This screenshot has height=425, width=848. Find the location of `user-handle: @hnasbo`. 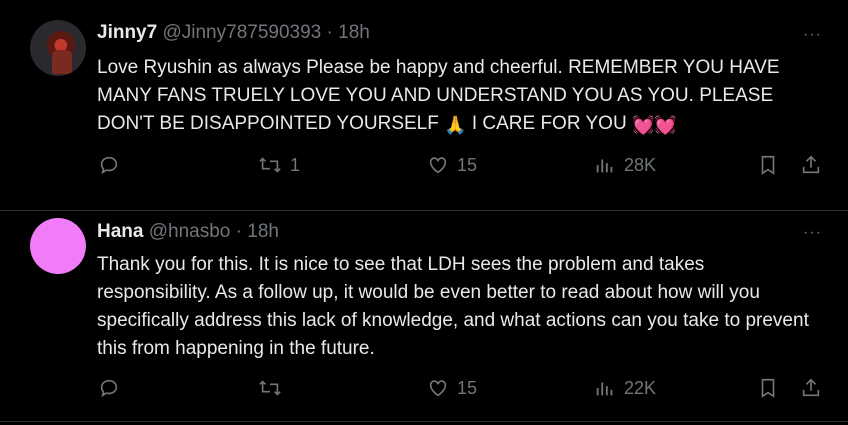

user-handle: @hnasbo is located at coordinates (190, 231).